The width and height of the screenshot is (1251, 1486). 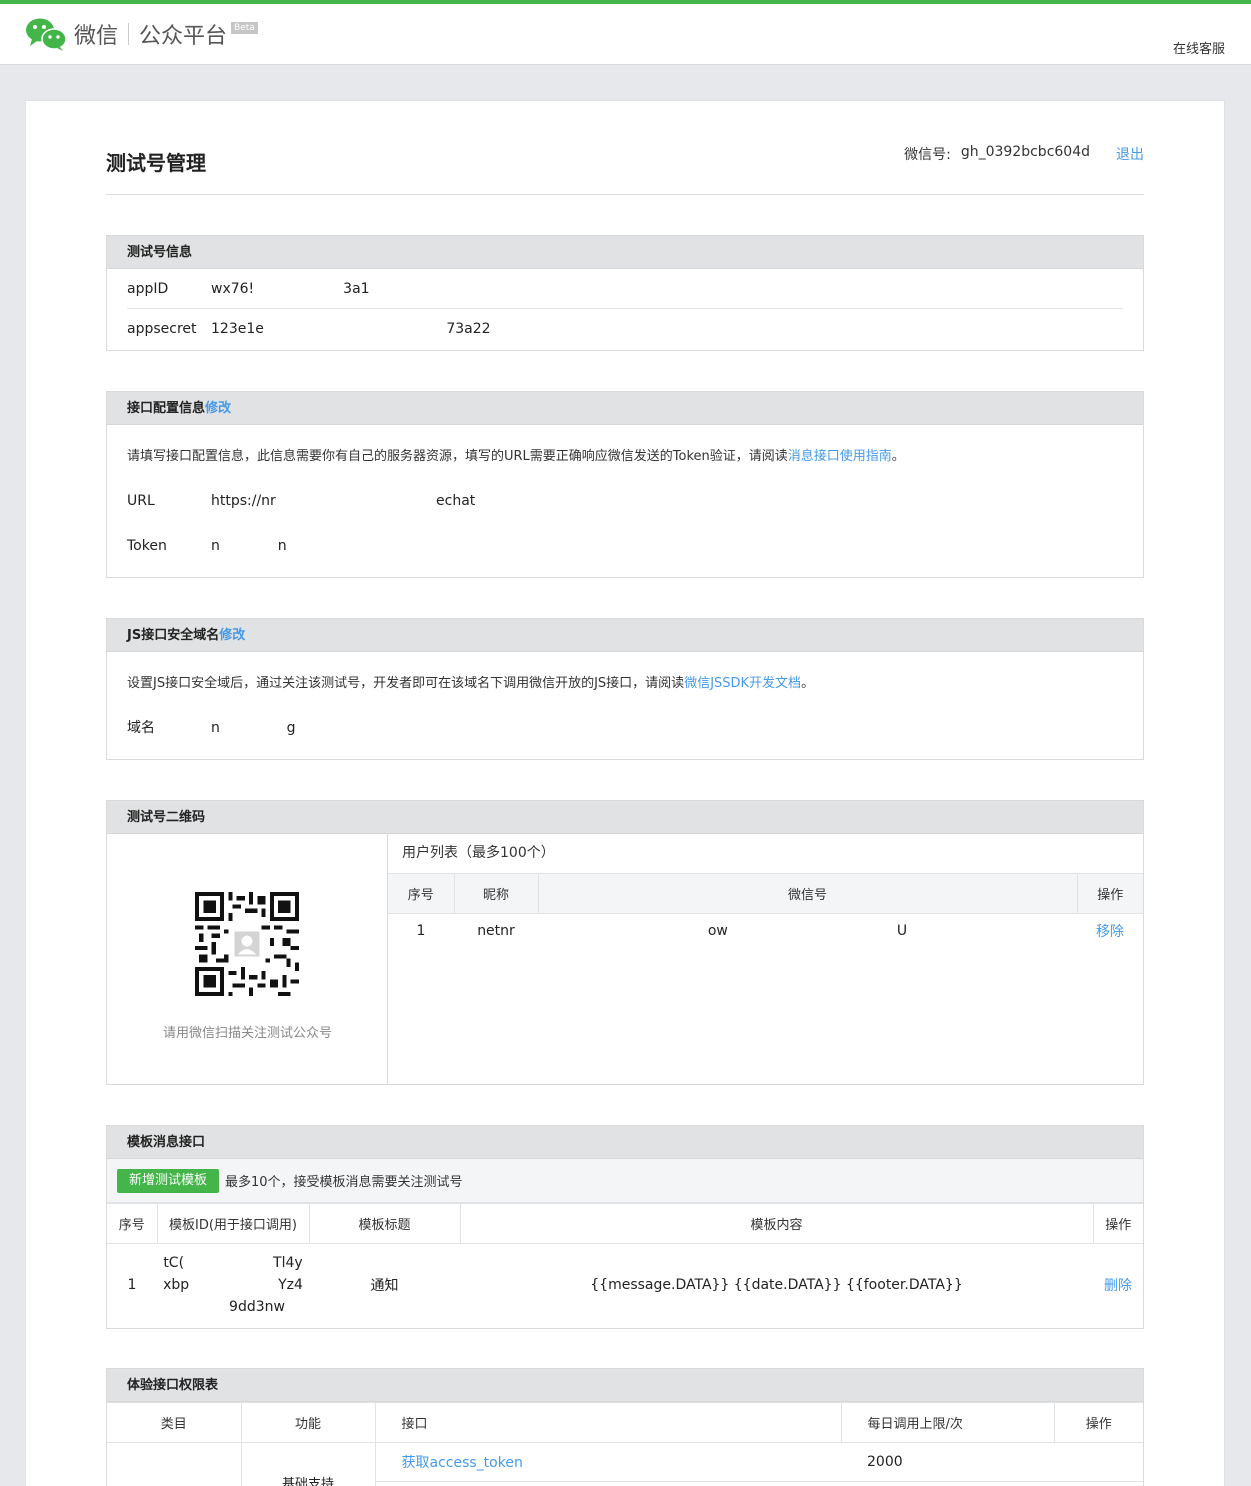 I want to click on token-row: Token n n, so click(x=625, y=546).